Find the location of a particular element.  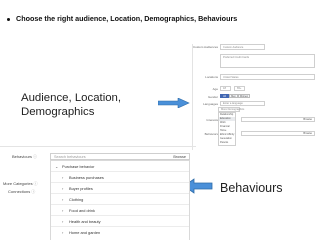

behaviours-callout: Behaviours is located at coordinates (251, 188).